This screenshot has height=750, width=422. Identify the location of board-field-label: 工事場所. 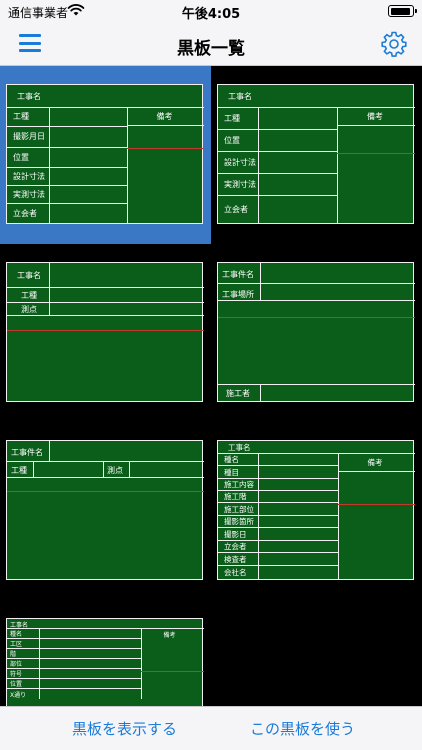
(238, 294).